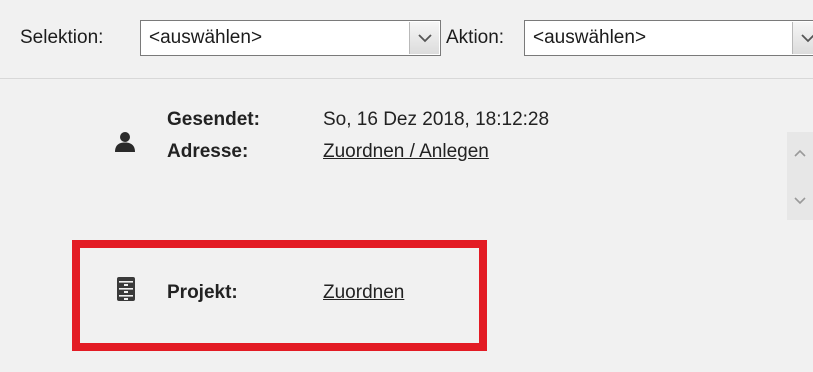  What do you see at coordinates (800, 176) in the screenshot?
I see `scrollbar` at bounding box center [800, 176].